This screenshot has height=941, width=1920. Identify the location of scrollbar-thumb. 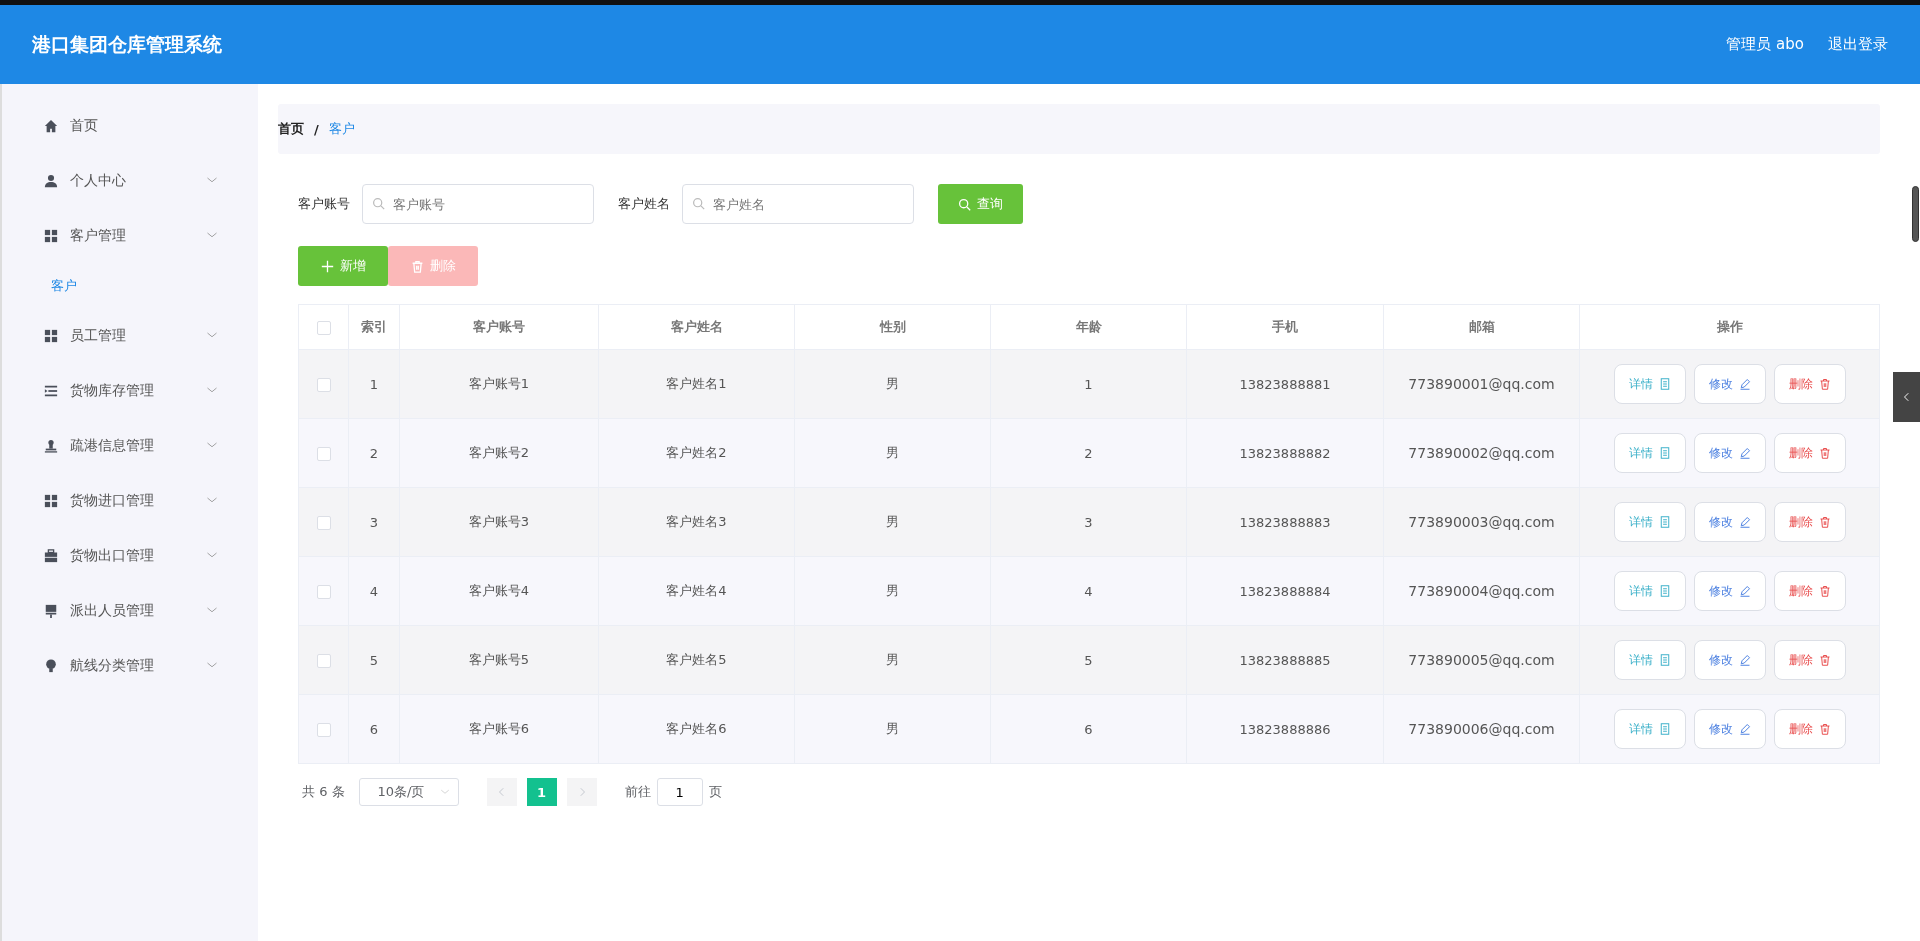
(1915, 214).